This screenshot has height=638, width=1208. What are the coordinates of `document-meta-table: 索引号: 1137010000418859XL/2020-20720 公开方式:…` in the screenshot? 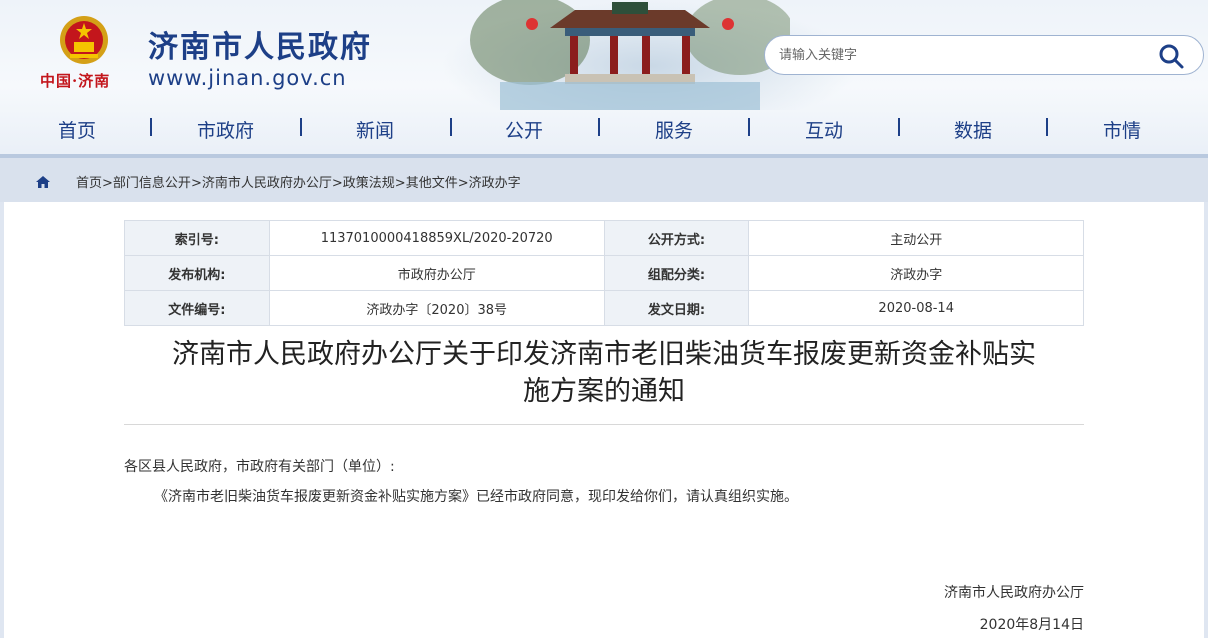 It's located at (604, 273).